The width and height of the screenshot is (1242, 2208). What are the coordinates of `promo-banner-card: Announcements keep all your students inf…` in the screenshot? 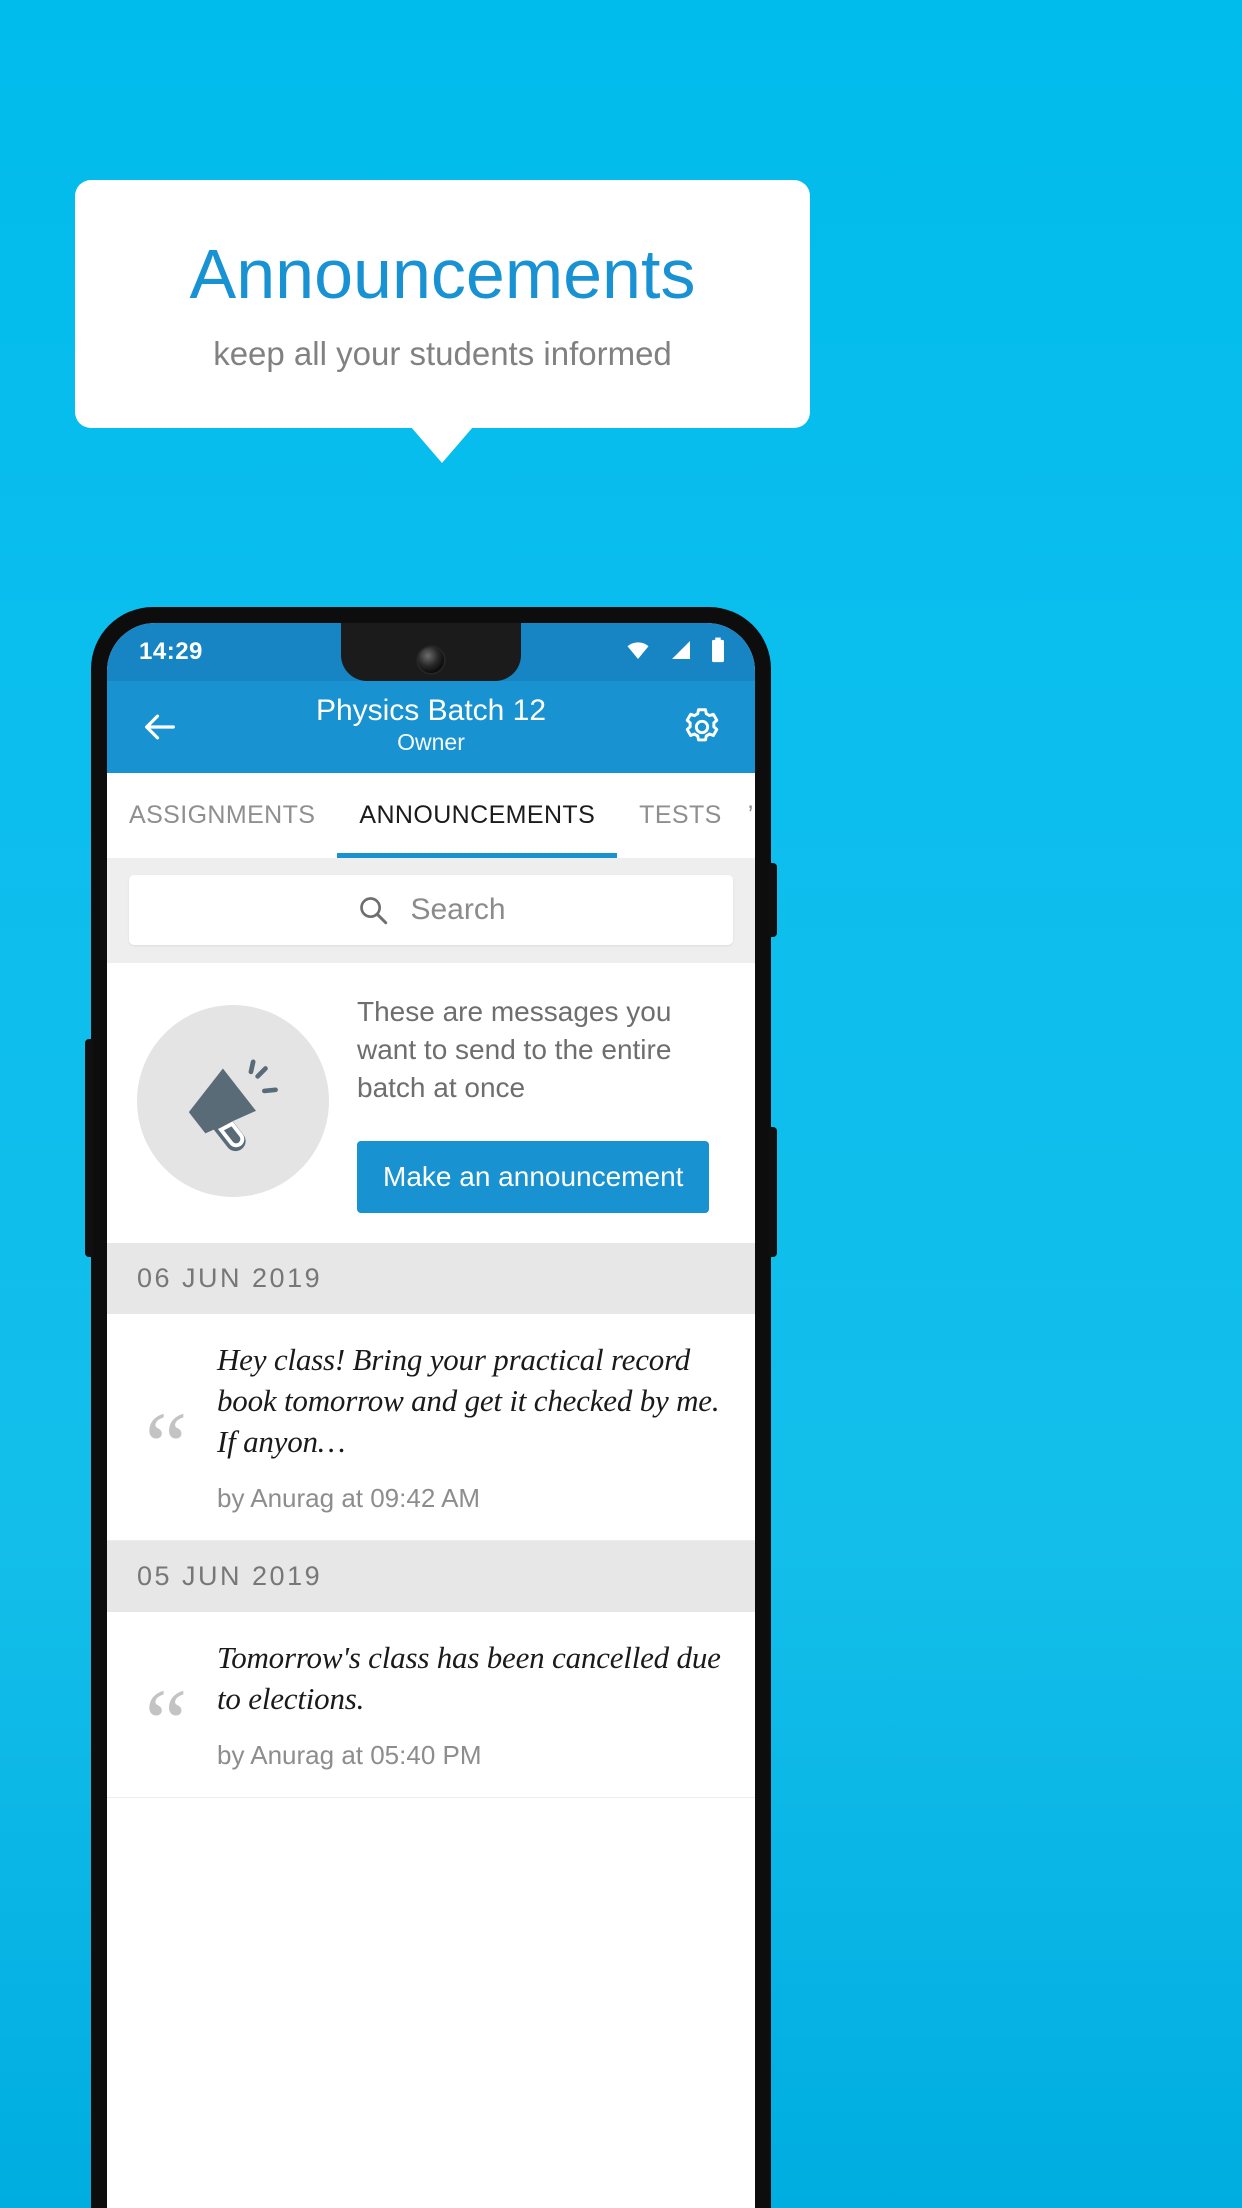 It's located at (442, 304).